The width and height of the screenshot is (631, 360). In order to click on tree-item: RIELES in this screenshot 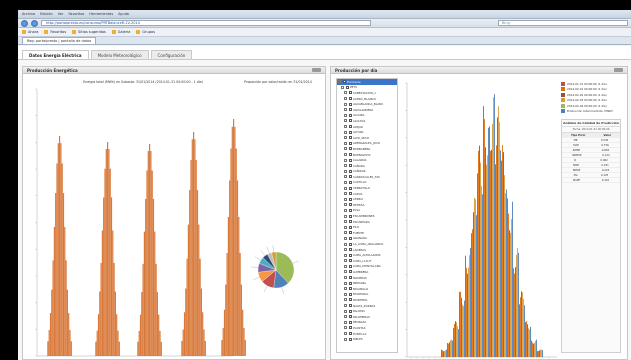, I will do `click(367, 339)`.